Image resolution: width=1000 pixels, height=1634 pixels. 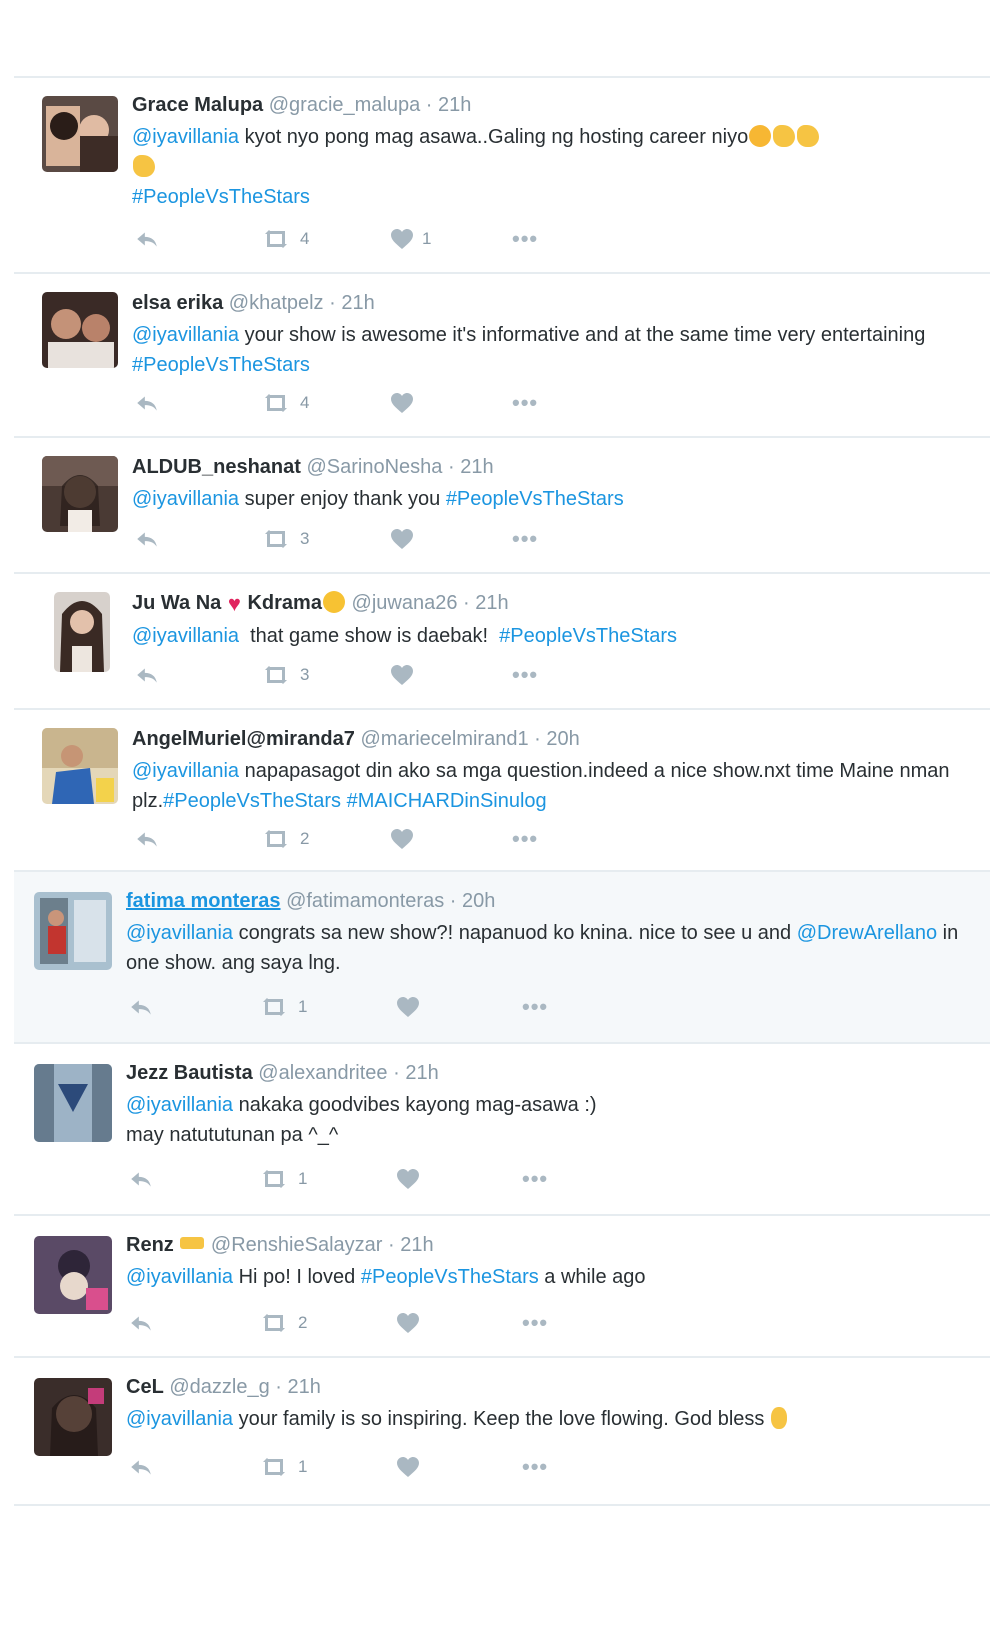 What do you see at coordinates (410, 239) in the screenshot?
I see `like-button: 1` at bounding box center [410, 239].